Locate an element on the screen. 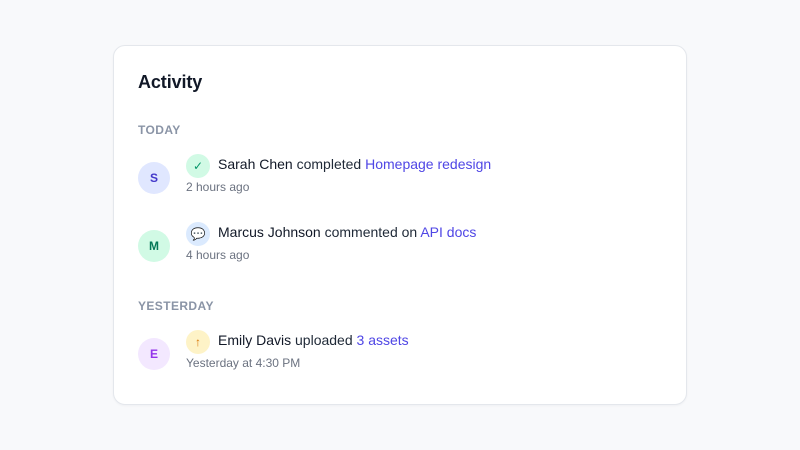 The image size is (800, 450). activity-text: Marcus Johnson commented on API docs is located at coordinates (347, 232).